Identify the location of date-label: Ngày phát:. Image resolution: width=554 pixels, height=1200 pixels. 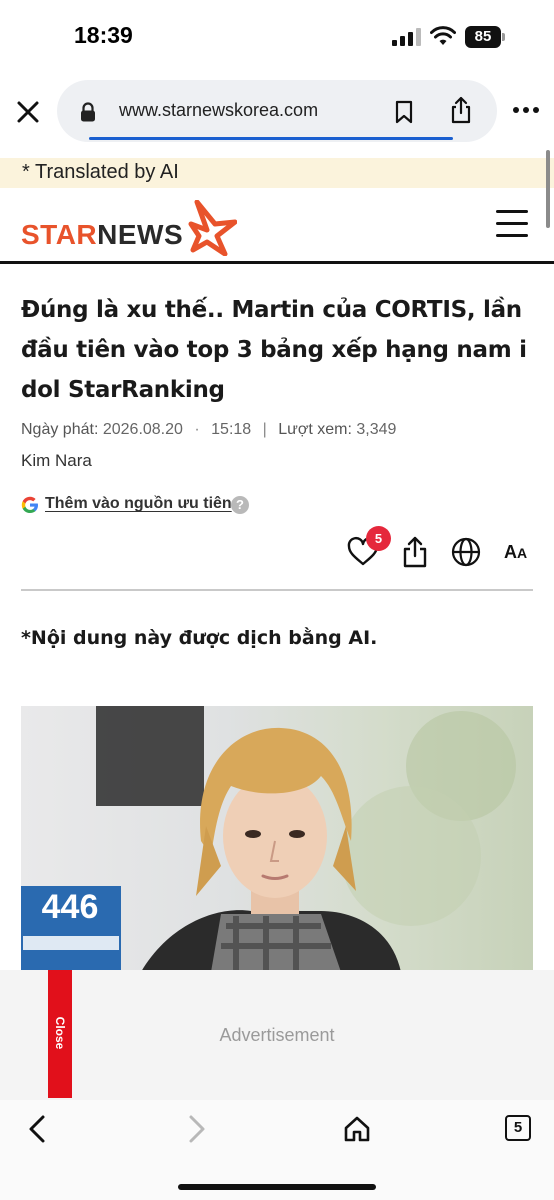
(60, 429).